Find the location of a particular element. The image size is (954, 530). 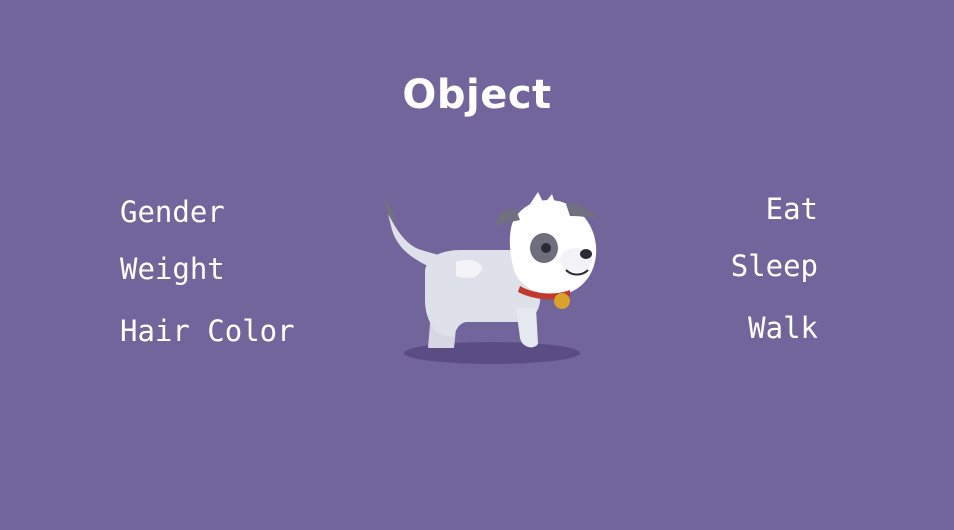

property-gender: Gender is located at coordinates (172, 212).